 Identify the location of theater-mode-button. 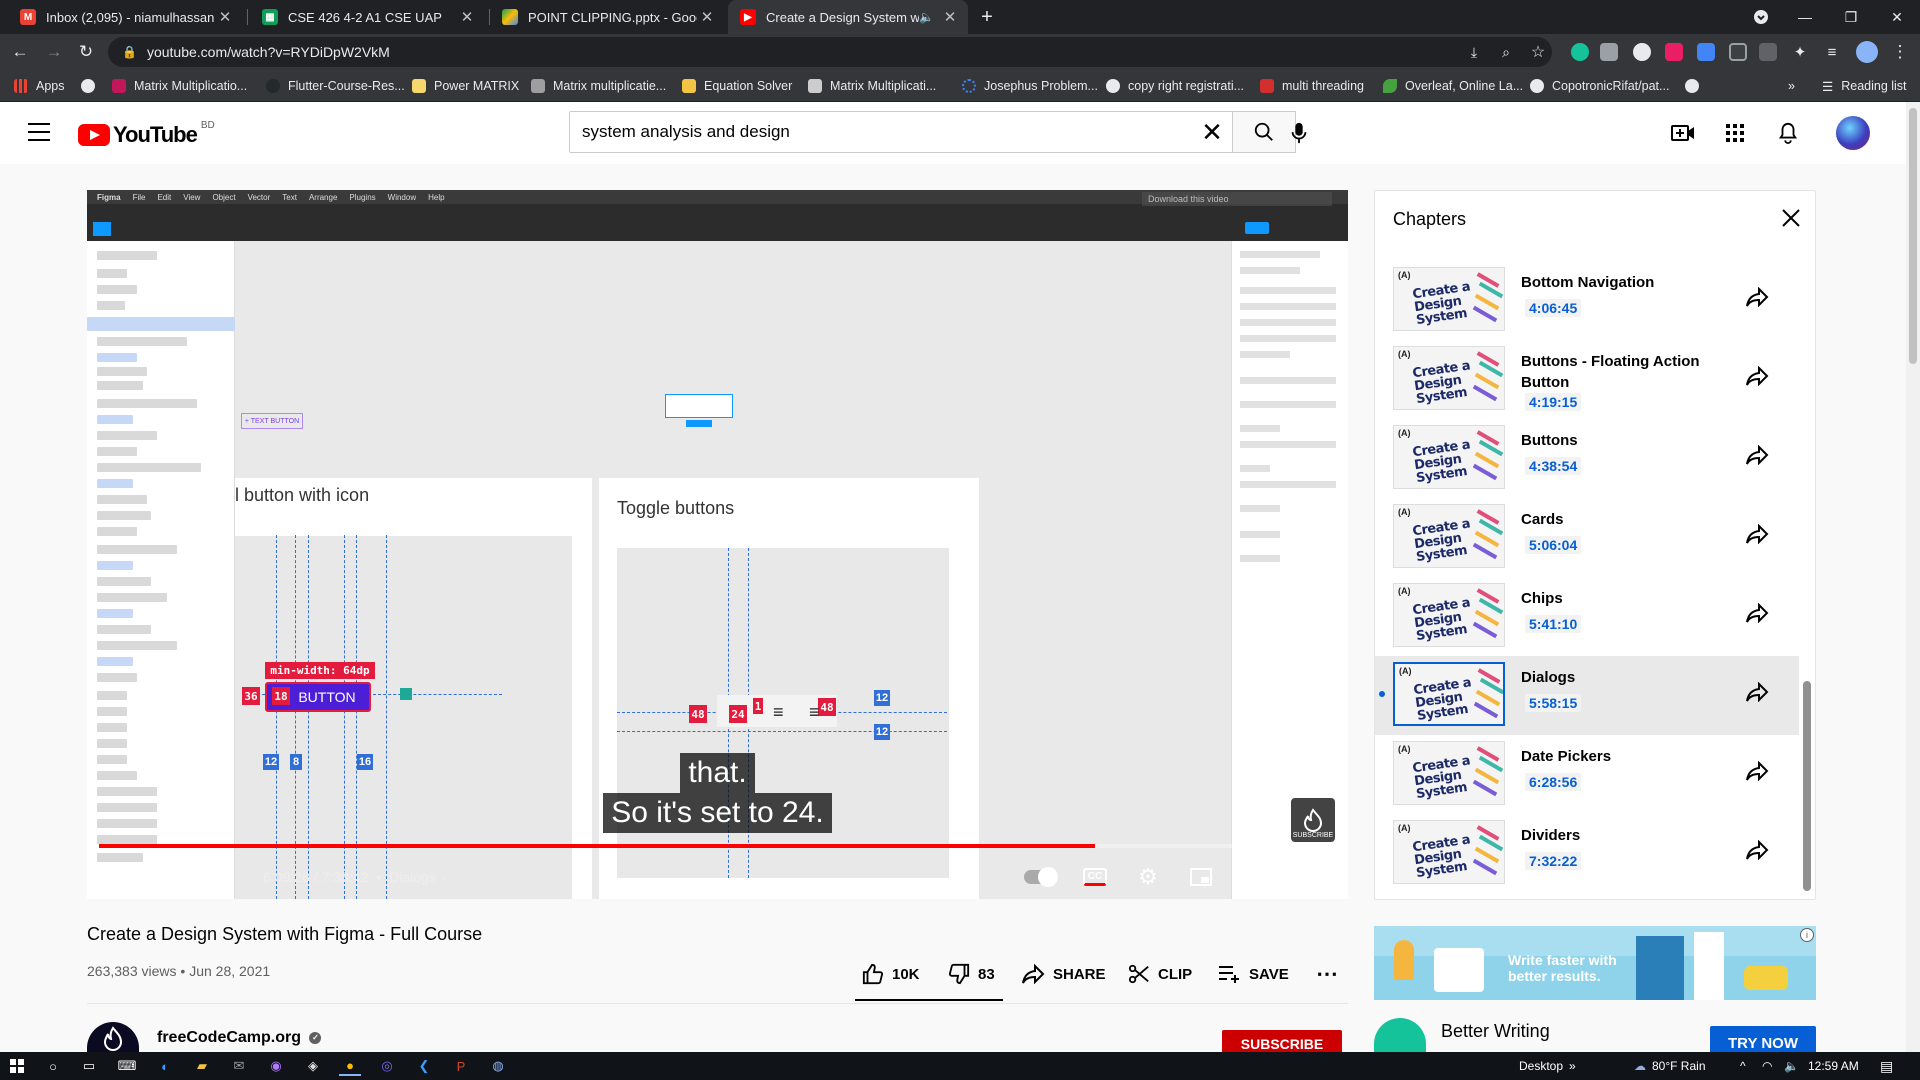
(1254, 876).